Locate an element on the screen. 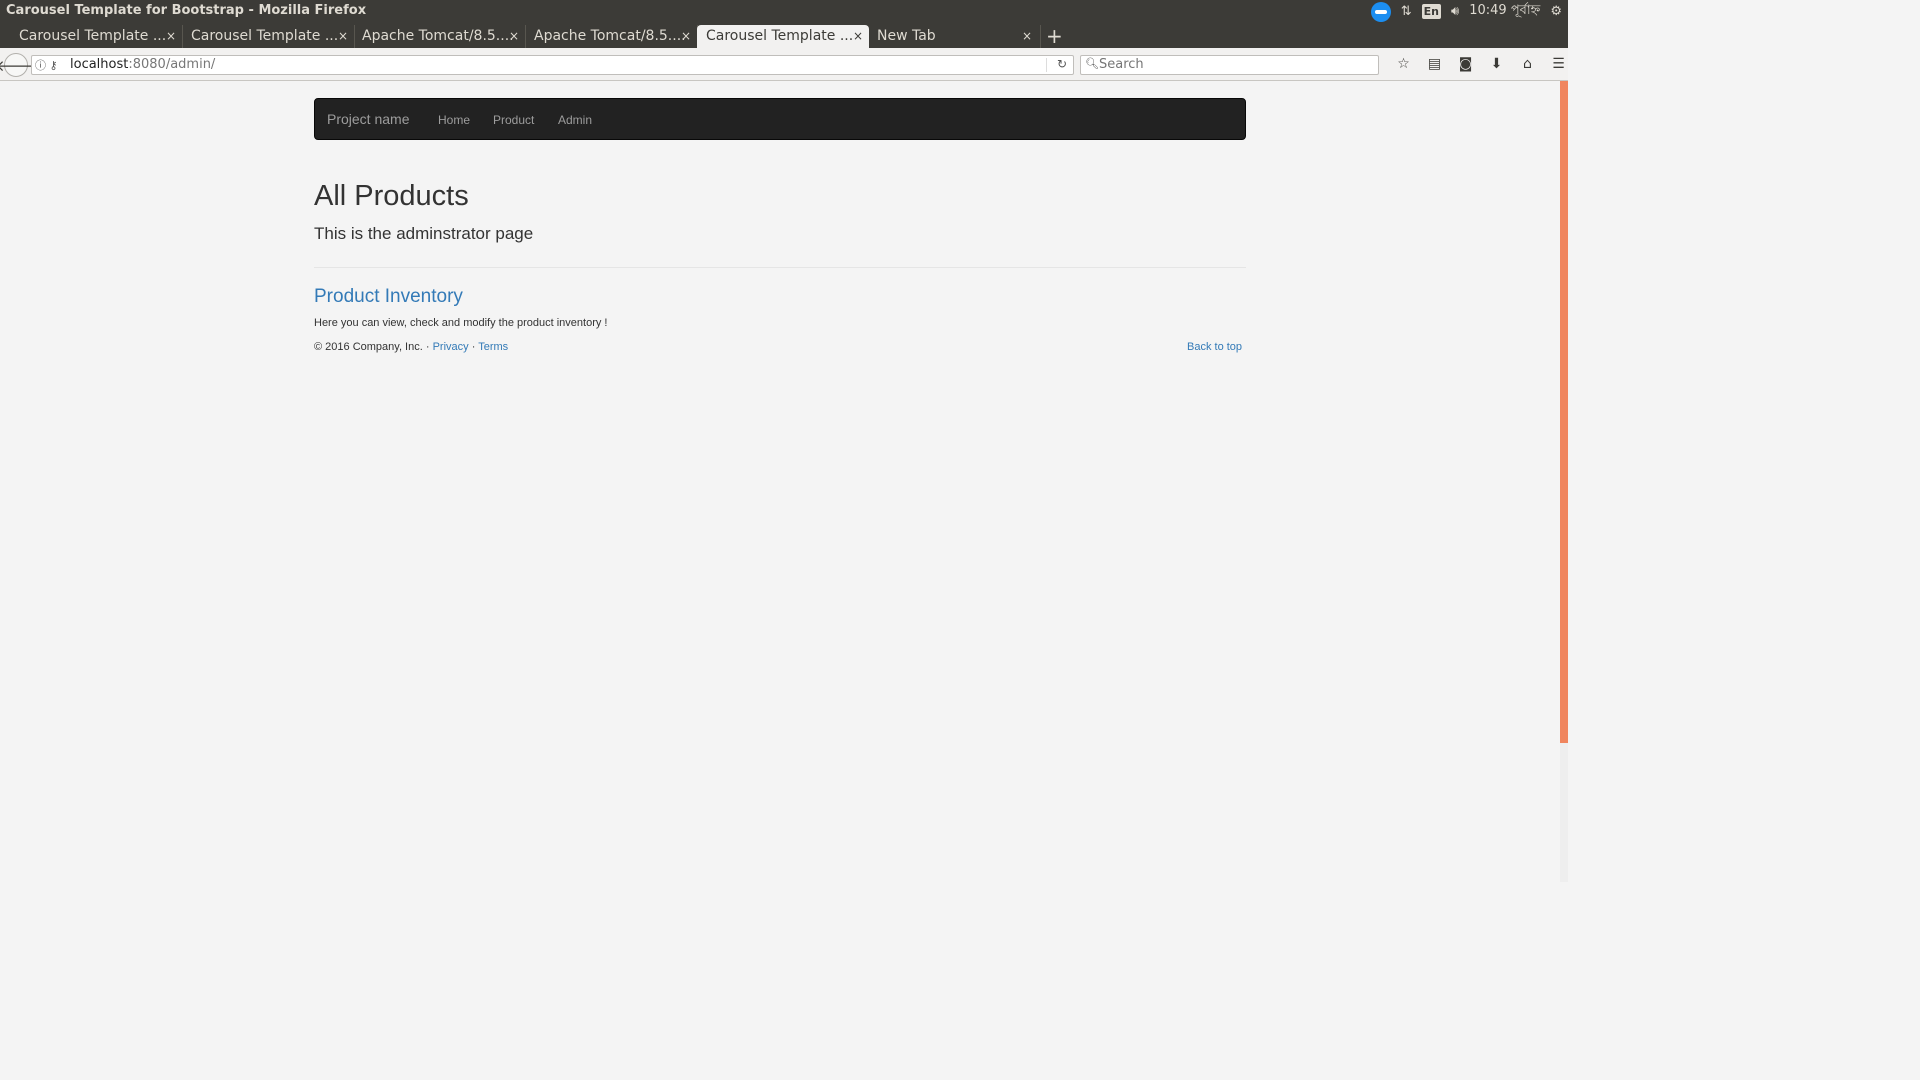  reload-icon: ↻ is located at coordinates (1062, 64).